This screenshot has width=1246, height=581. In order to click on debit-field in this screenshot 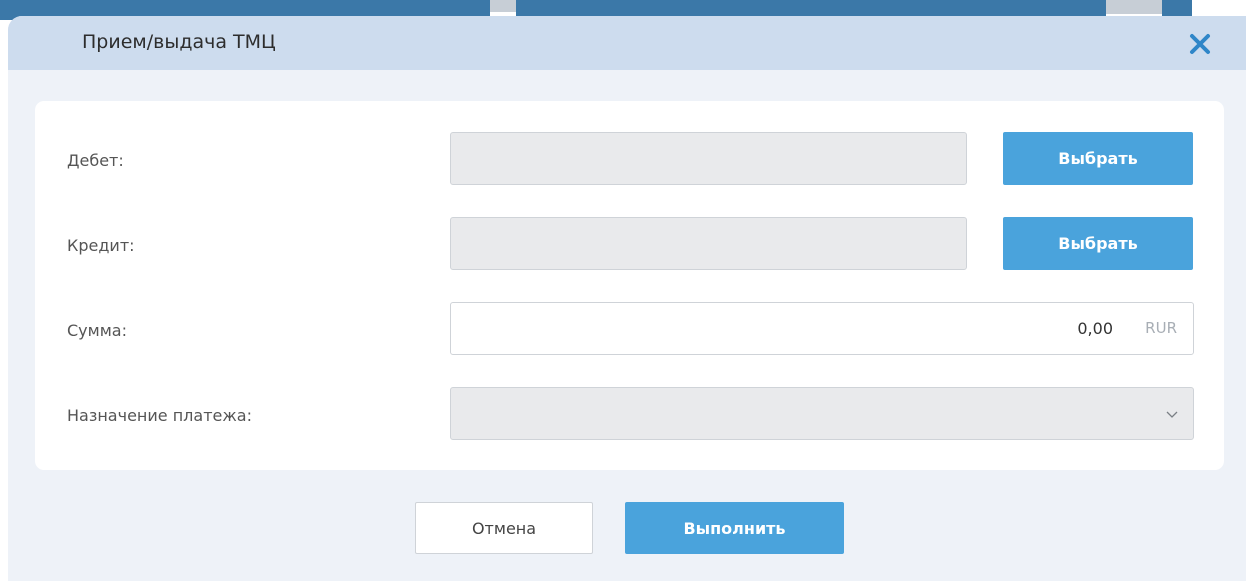, I will do `click(708, 158)`.